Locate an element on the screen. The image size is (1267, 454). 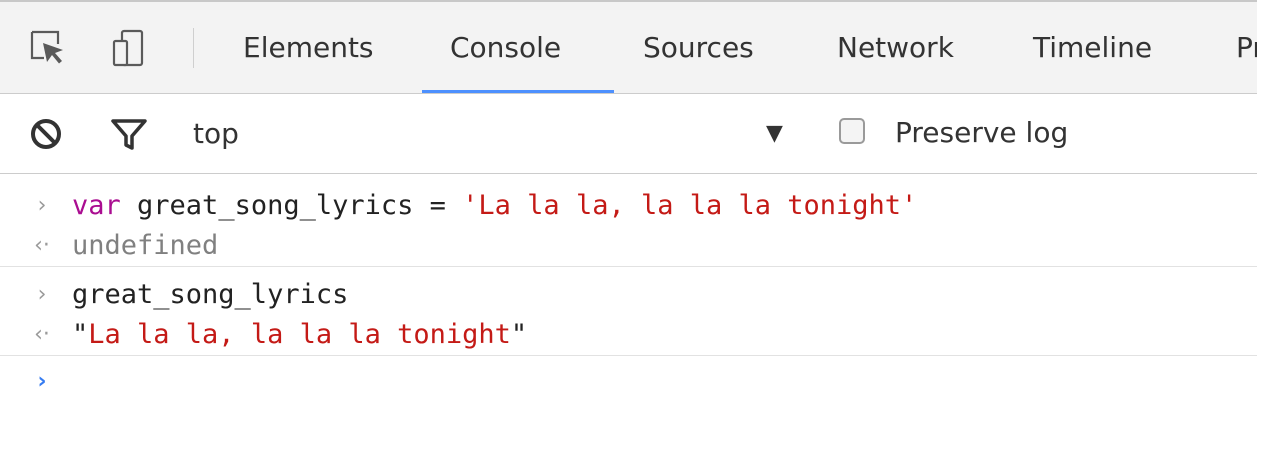
preserve-log-label: Preserve log is located at coordinates (981, 133).